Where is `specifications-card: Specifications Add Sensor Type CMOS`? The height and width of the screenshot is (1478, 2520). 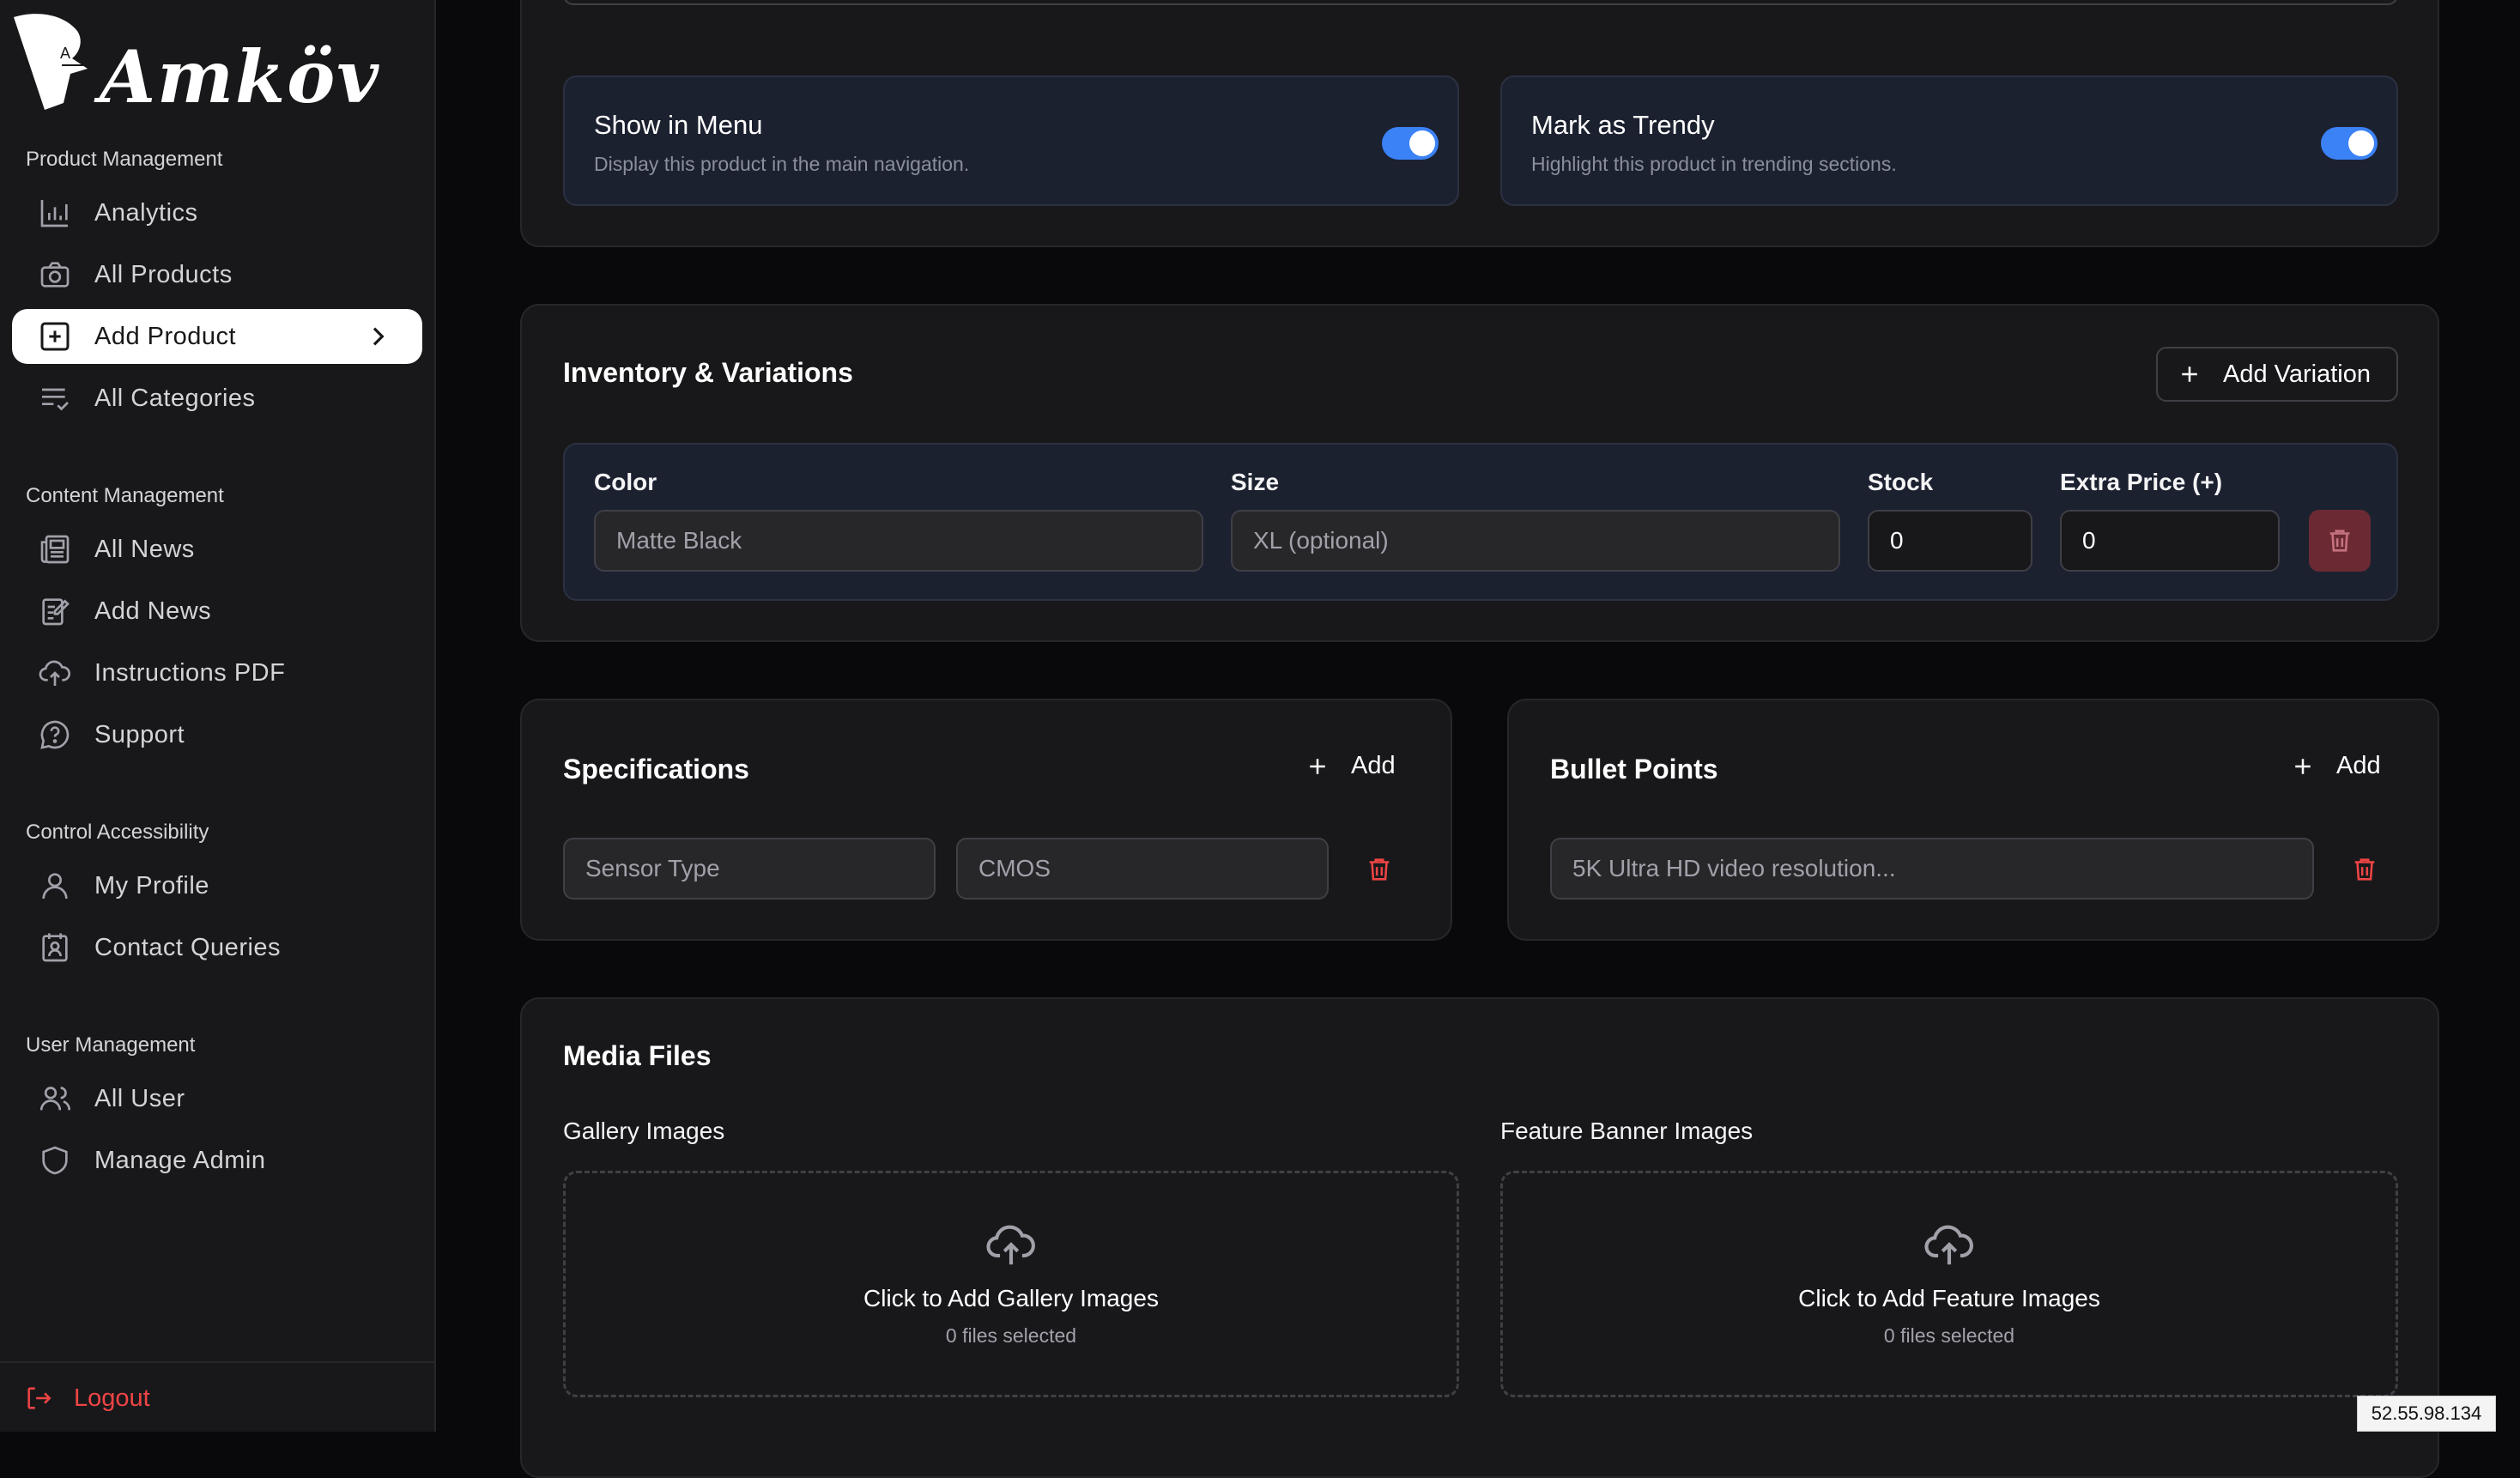
specifications-card: Specifications Add Sensor Type CMOS is located at coordinates (986, 820).